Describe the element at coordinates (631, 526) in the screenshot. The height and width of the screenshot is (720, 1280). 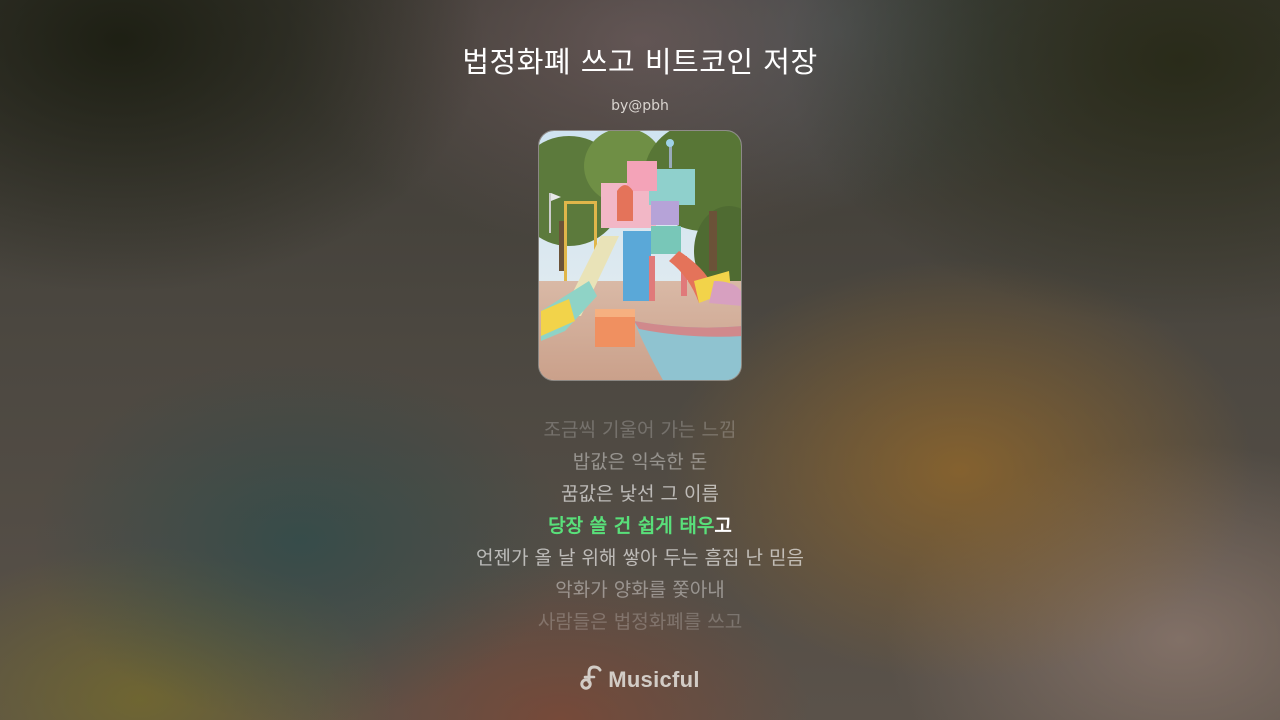
I see `sung-portion: 당장 쓸 건 쉽게 태우` at that location.